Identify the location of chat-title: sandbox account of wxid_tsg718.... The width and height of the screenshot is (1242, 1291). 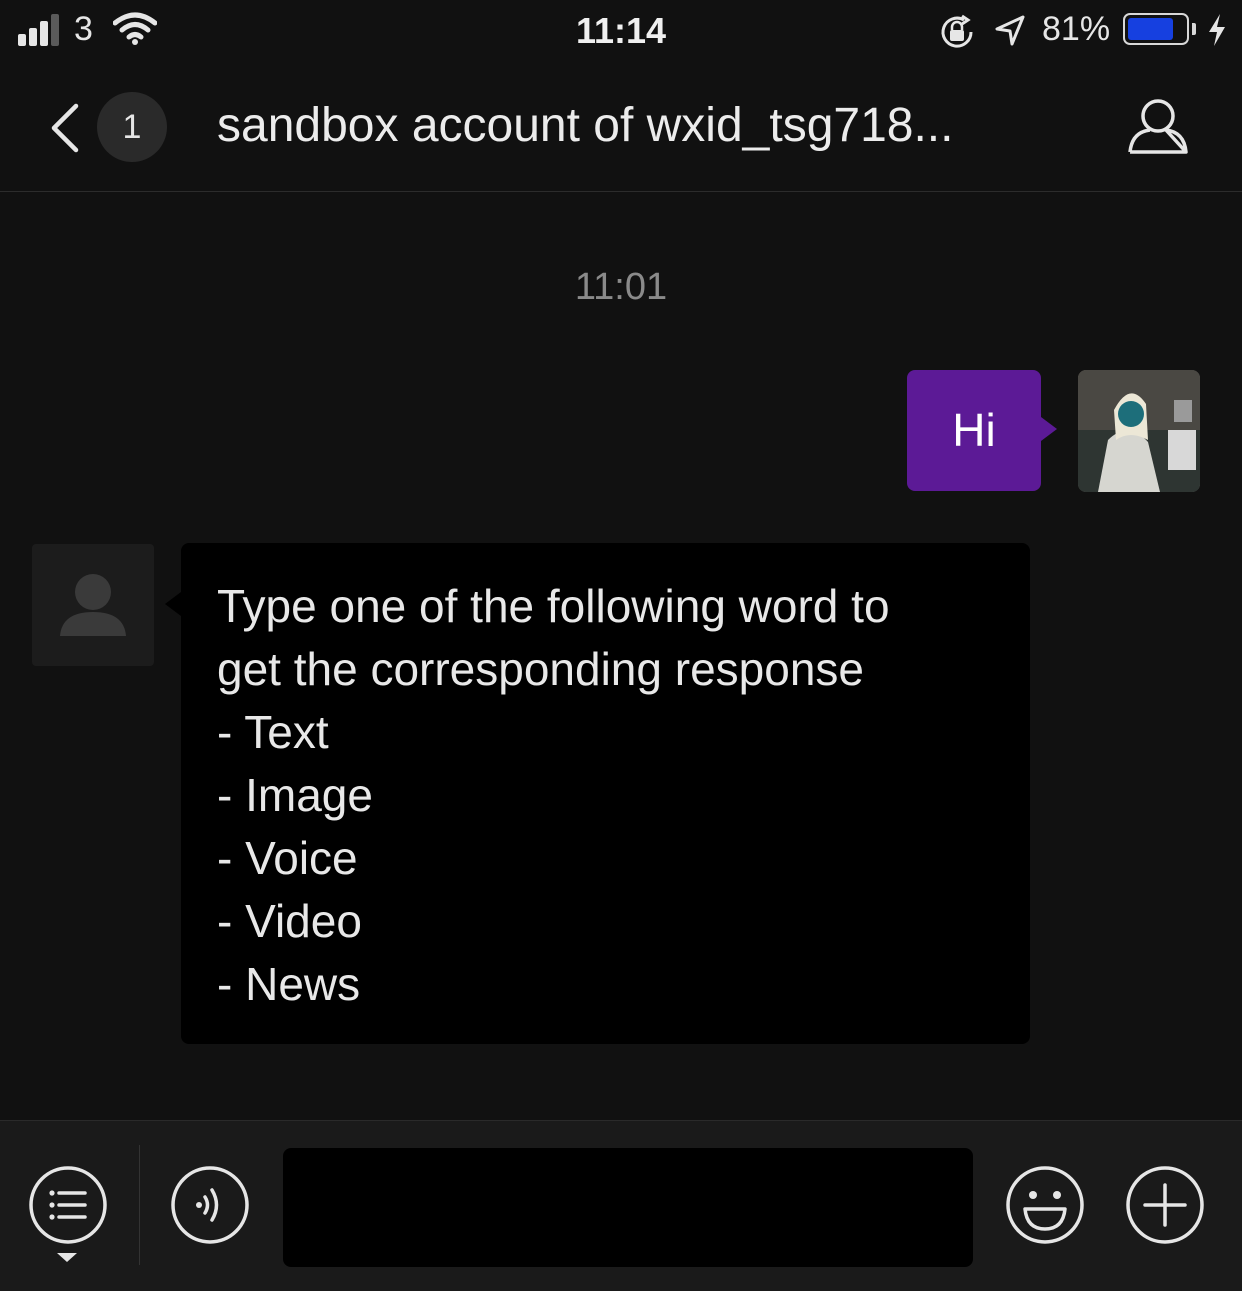
(585, 125).